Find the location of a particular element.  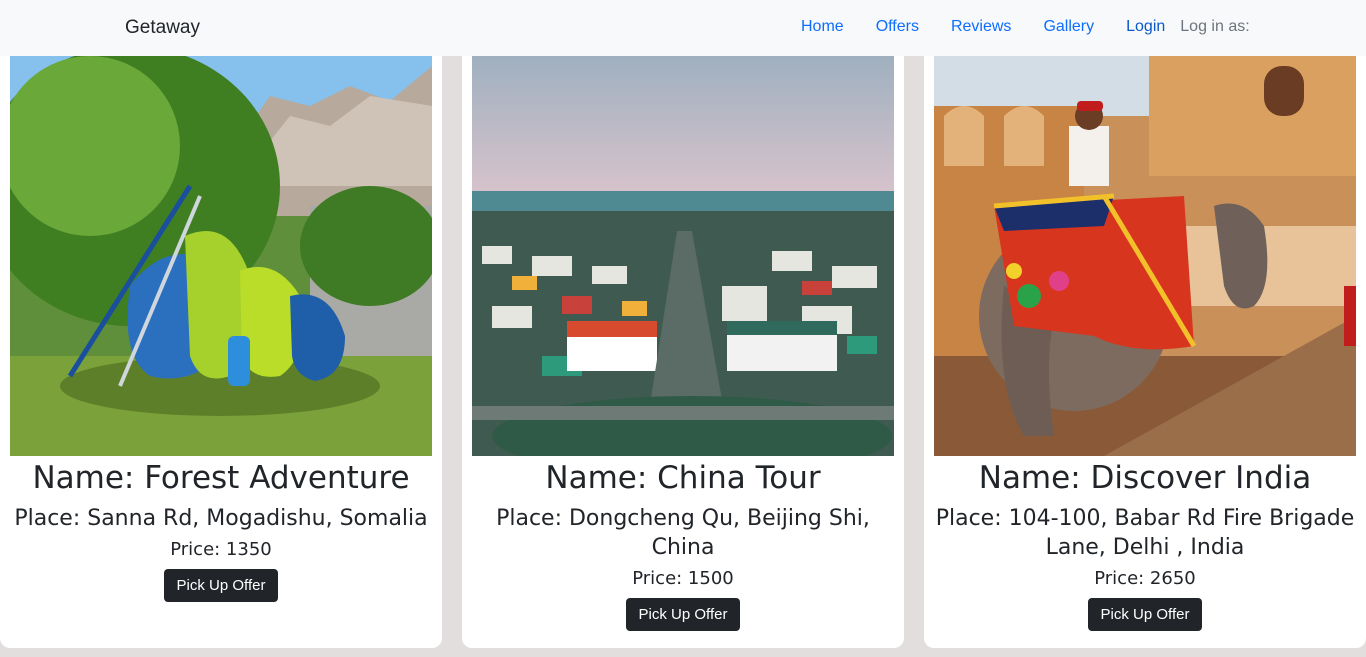

brand-logo: Getaway is located at coordinates (162, 28).